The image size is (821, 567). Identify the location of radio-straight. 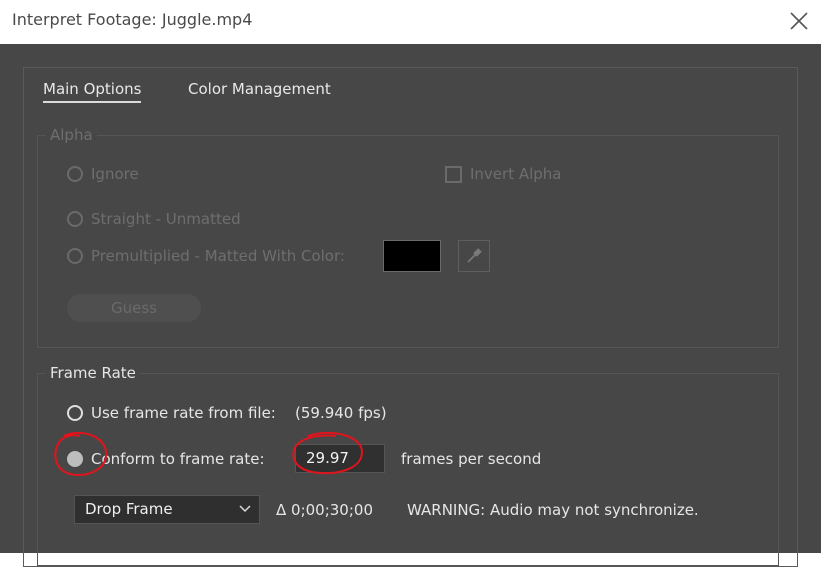
(75, 219).